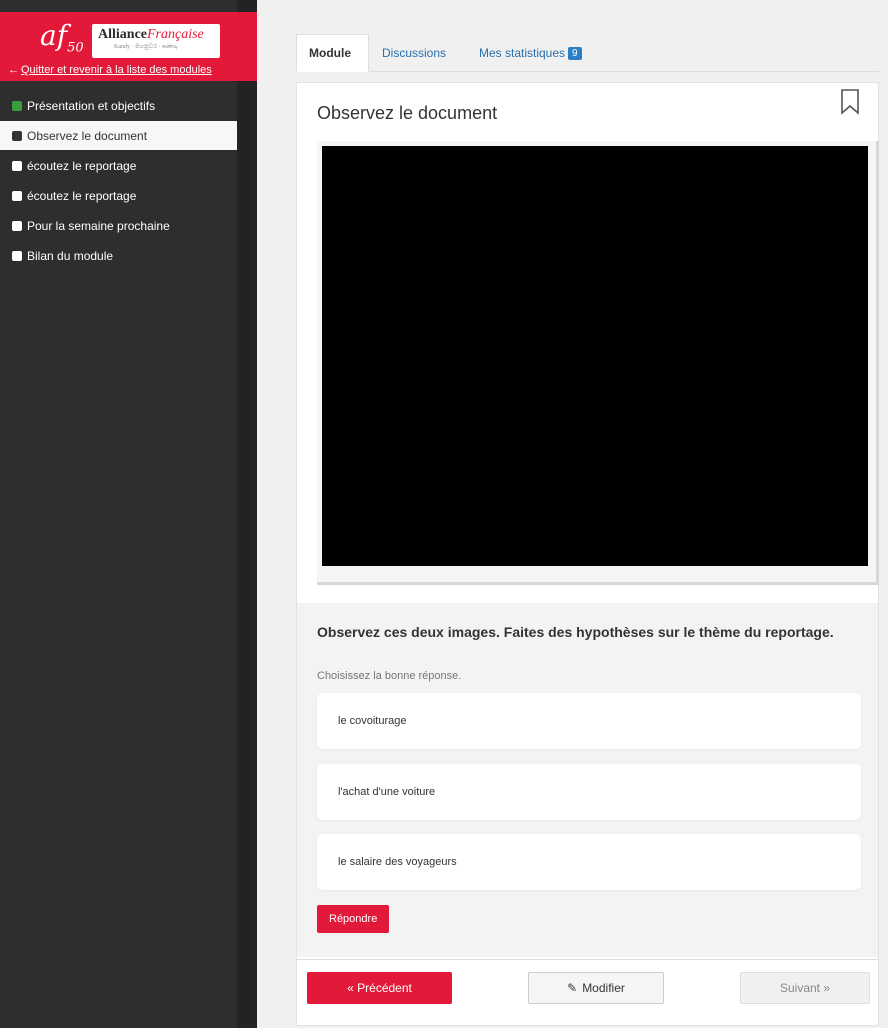  Describe the element at coordinates (62, 37) in the screenshot. I see `logo-af: af50` at that location.